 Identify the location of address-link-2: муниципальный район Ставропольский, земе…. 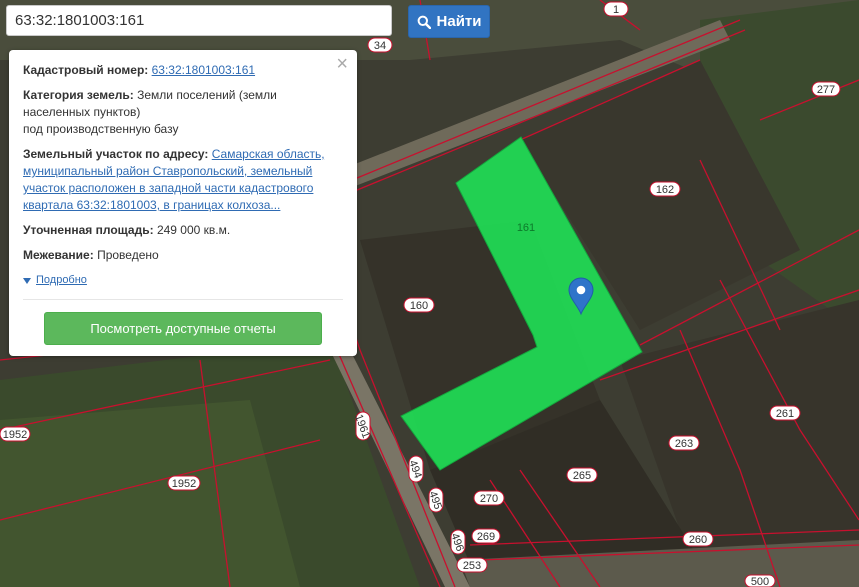
(167, 171).